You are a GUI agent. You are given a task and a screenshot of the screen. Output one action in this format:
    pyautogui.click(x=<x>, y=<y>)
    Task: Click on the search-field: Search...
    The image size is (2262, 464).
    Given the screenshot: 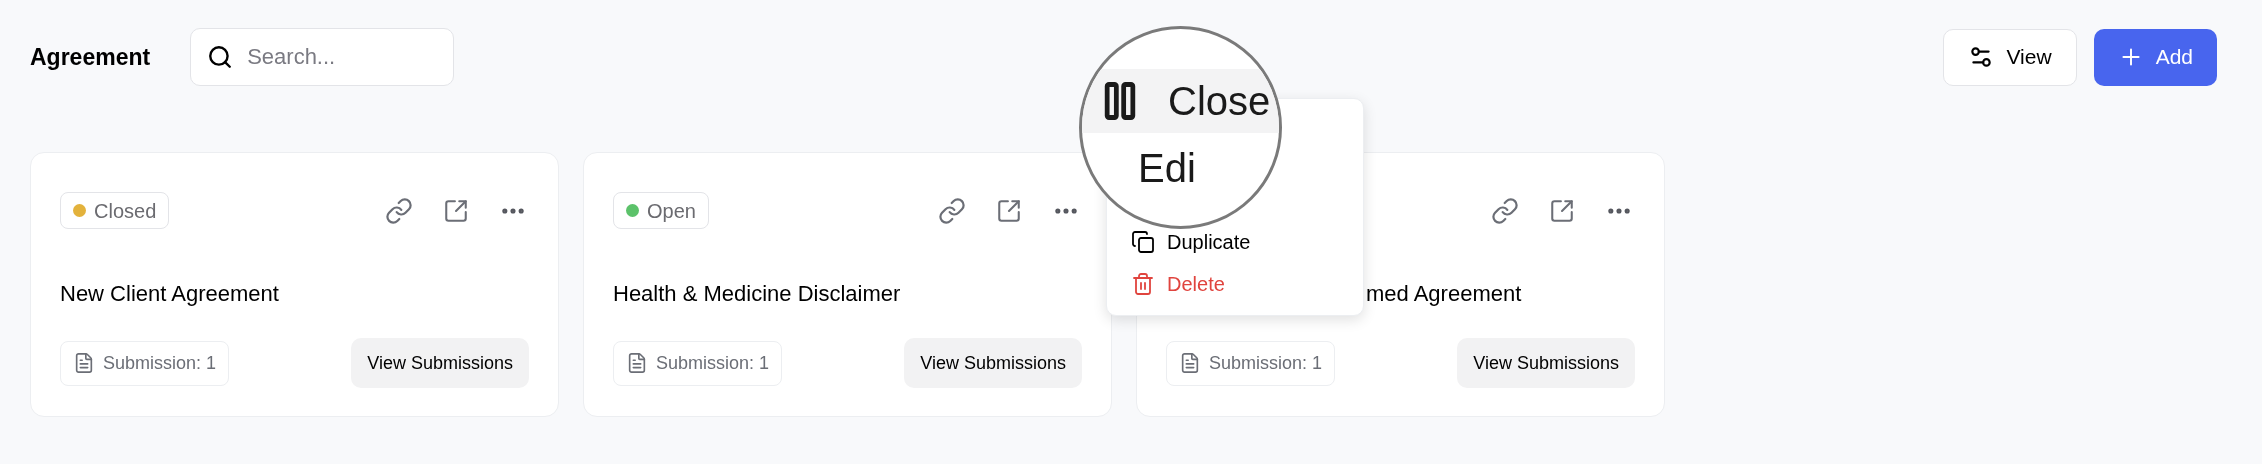 What is the action you would take?
    pyautogui.click(x=322, y=57)
    